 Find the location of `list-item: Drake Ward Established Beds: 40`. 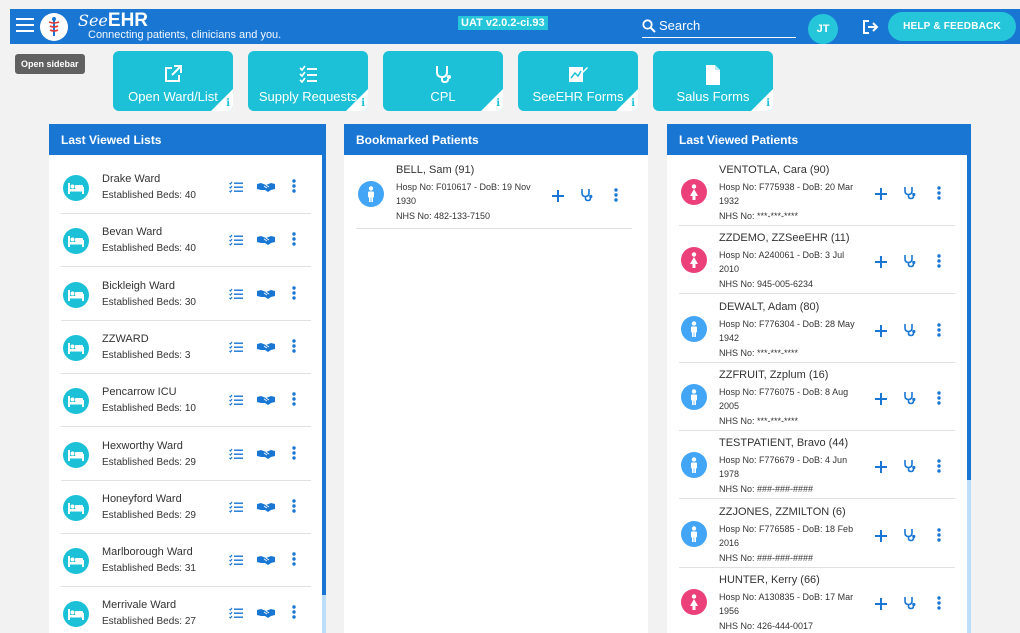

list-item: Drake Ward Established Beds: 40 is located at coordinates (186, 187).